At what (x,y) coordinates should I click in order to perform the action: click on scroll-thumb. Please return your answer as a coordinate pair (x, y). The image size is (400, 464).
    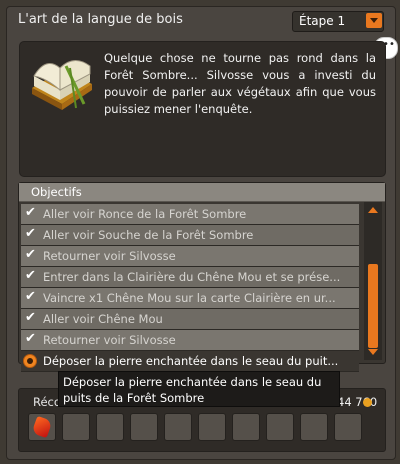
    Looking at the image, I should click on (373, 306).